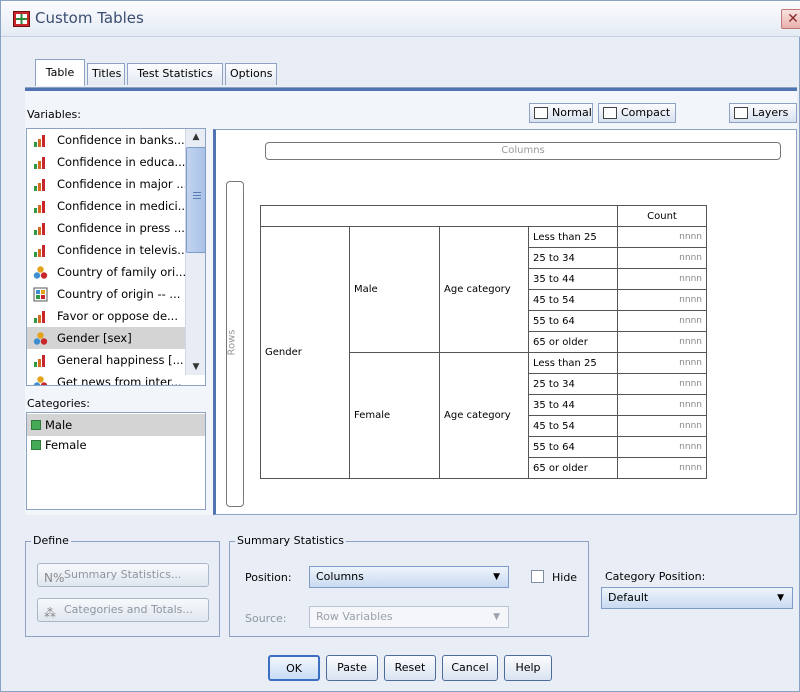 This screenshot has height=692, width=800. Describe the element at coordinates (21, 19) in the screenshot. I see `custom-tables-app-icon` at that location.